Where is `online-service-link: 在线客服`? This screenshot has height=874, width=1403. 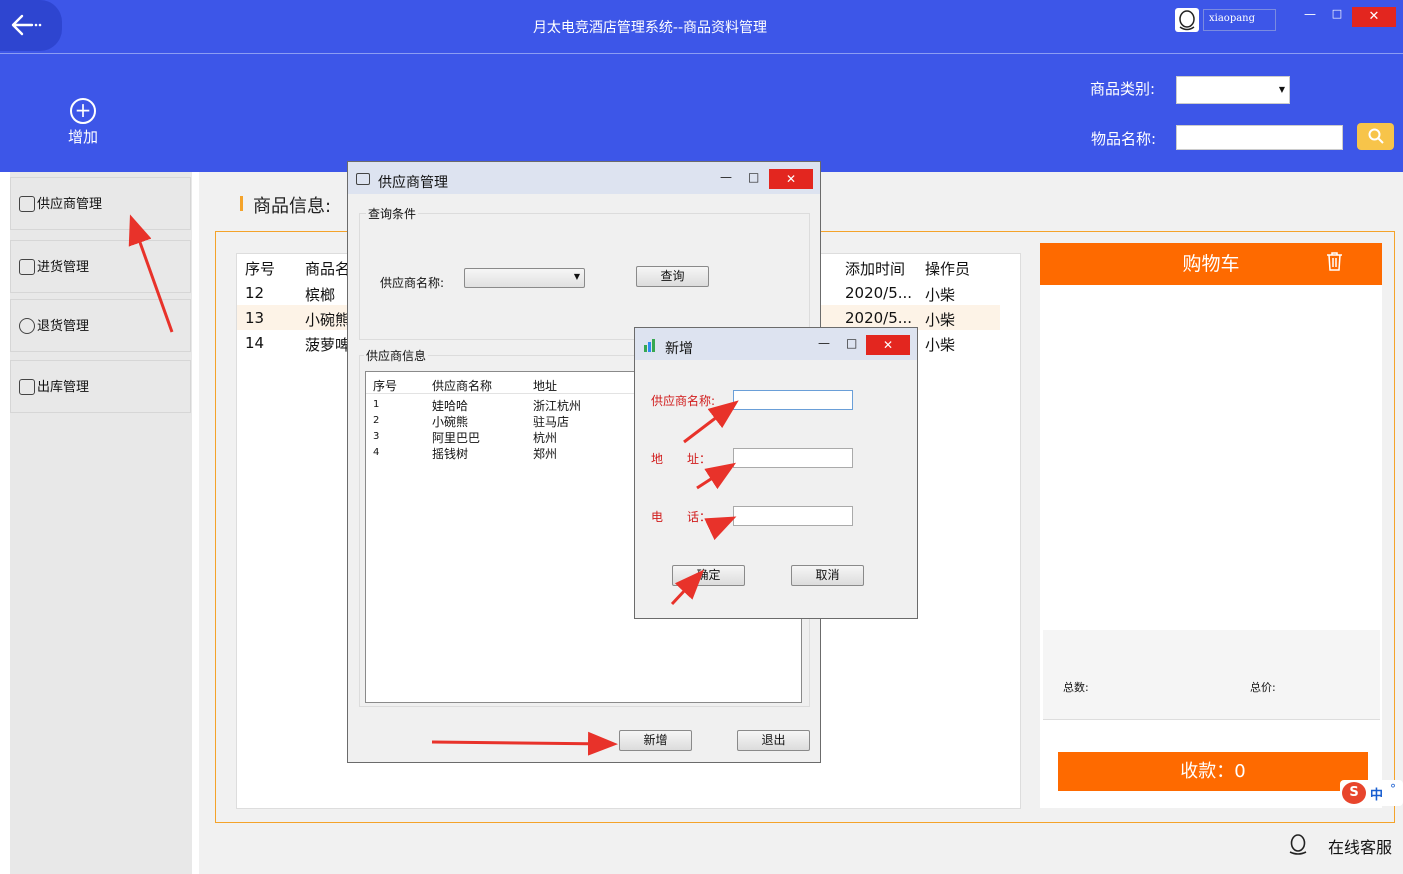 online-service-link: 在线客服 is located at coordinates (1360, 846).